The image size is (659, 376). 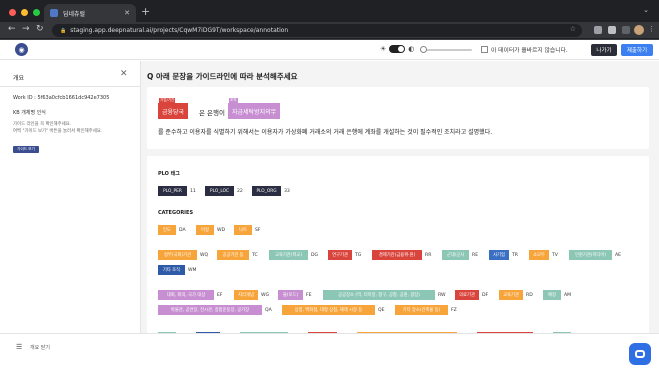 What do you see at coordinates (383, 49) in the screenshot?
I see `sun-icon: ☀` at bounding box center [383, 49].